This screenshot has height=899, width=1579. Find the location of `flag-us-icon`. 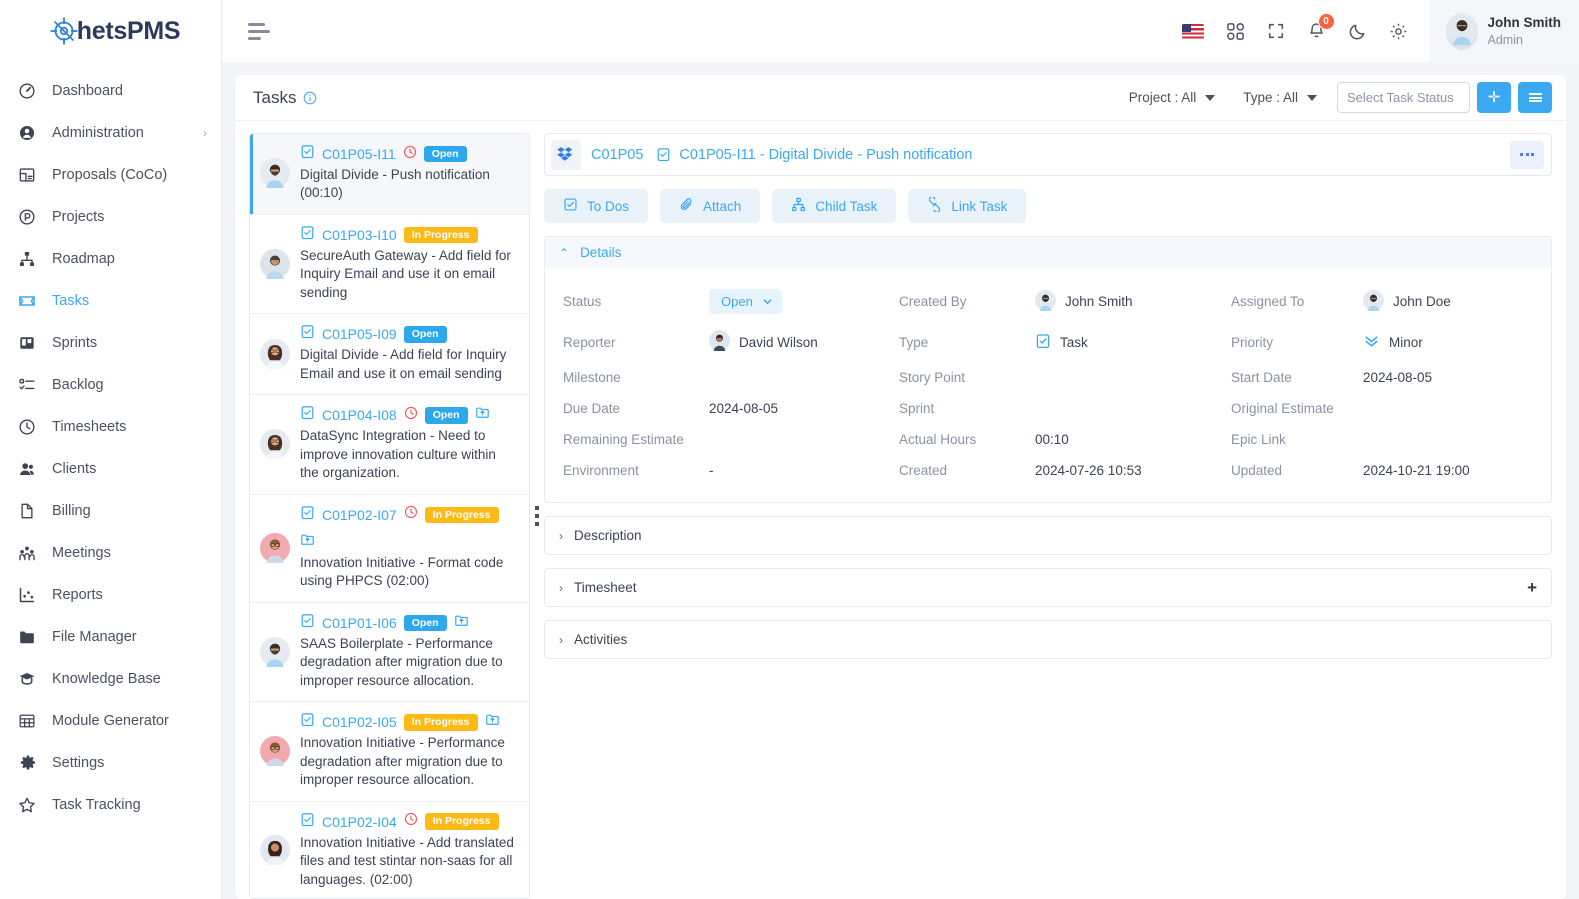

flag-us-icon is located at coordinates (1192, 31).